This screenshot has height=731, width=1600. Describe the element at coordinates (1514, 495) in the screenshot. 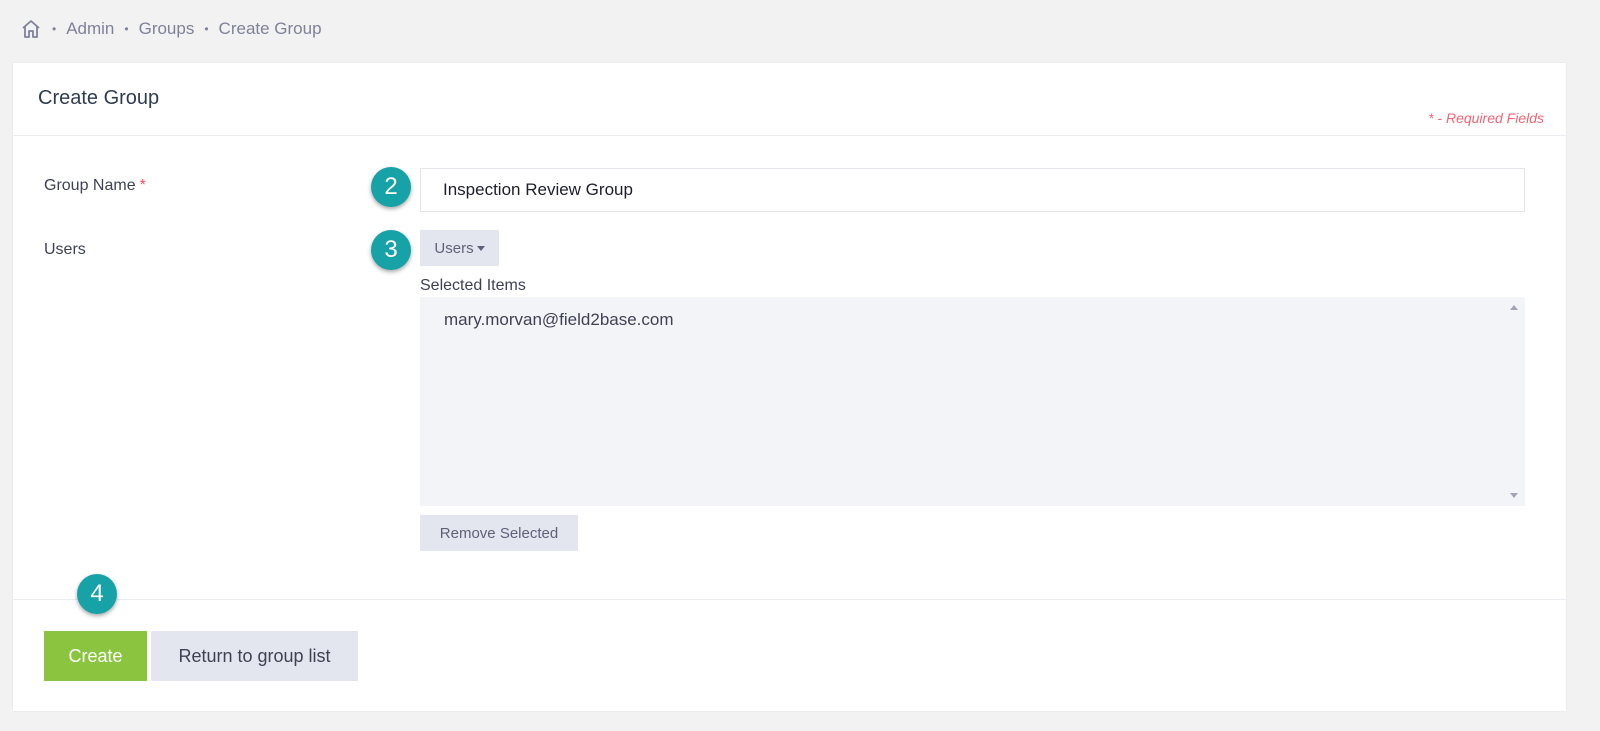

I see `scroll-down-icon` at that location.